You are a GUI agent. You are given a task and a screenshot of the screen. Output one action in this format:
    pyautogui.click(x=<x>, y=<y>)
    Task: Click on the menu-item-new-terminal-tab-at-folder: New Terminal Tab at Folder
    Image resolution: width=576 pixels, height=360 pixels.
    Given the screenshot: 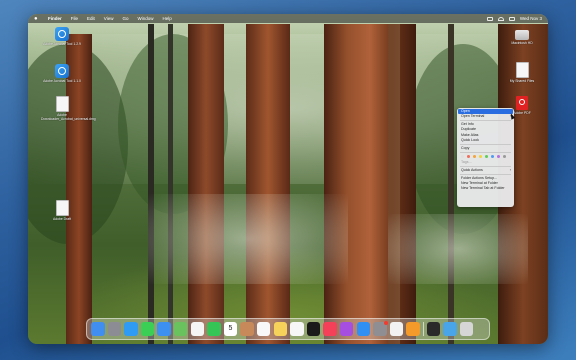 What is the action you would take?
    pyautogui.click(x=485, y=188)
    